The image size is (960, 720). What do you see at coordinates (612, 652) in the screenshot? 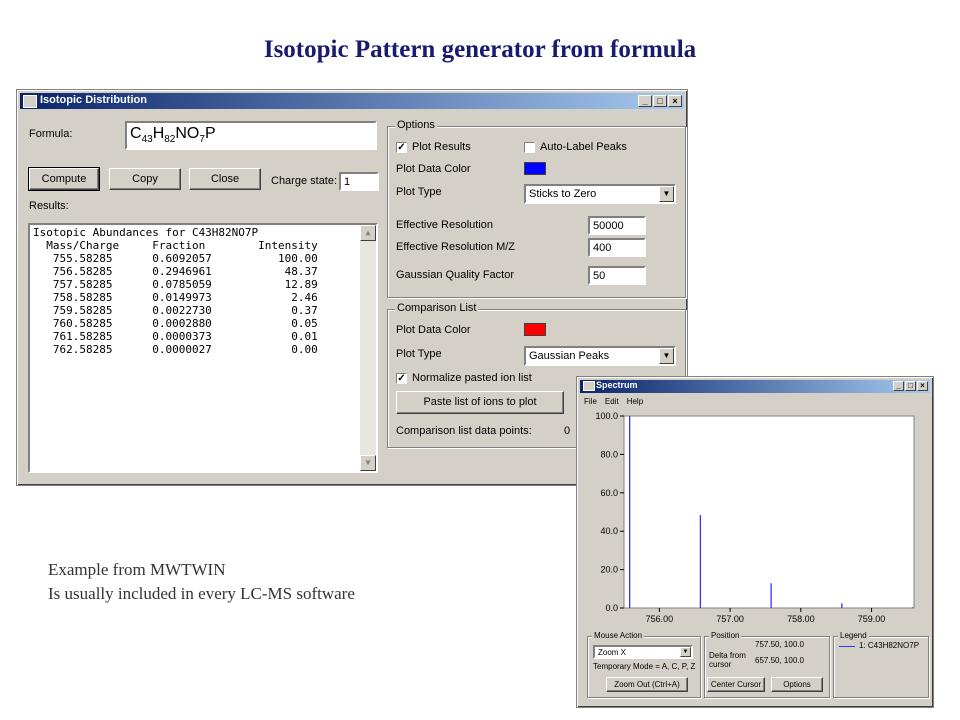
I see `mouse-action-value: Zoom X` at bounding box center [612, 652].